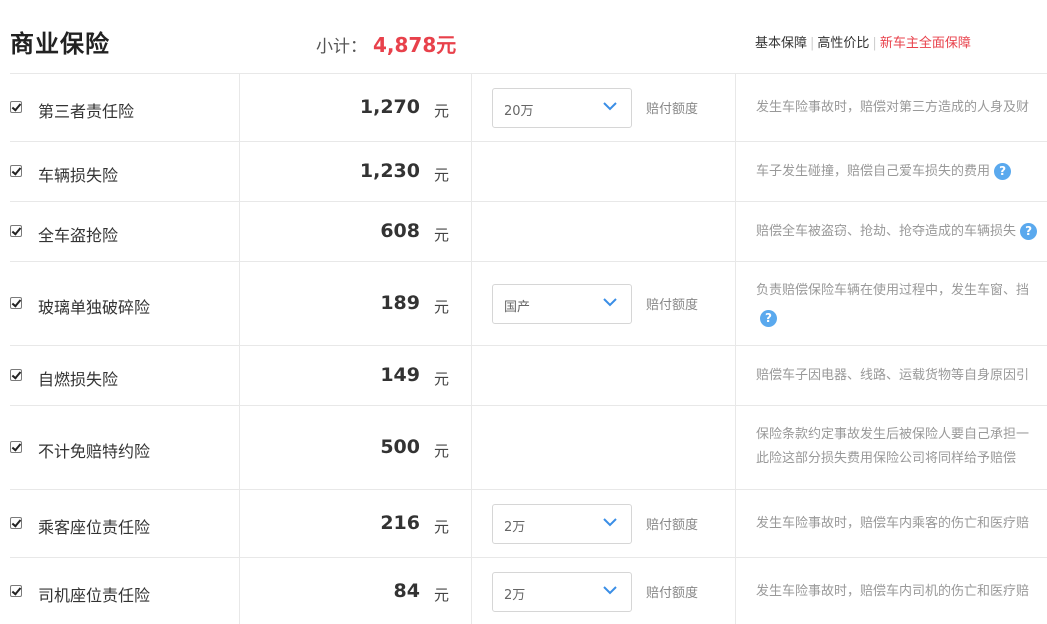 Image resolution: width=1047 pixels, height=624 pixels. Describe the element at coordinates (517, 307) in the screenshot. I see `coverage-value: 国产` at that location.